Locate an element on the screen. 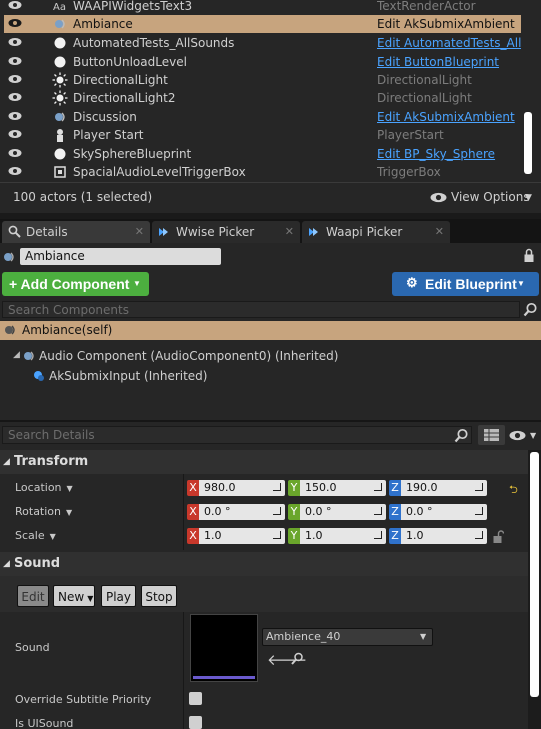  actor-name: ButtonUnloadLevel is located at coordinates (130, 62).